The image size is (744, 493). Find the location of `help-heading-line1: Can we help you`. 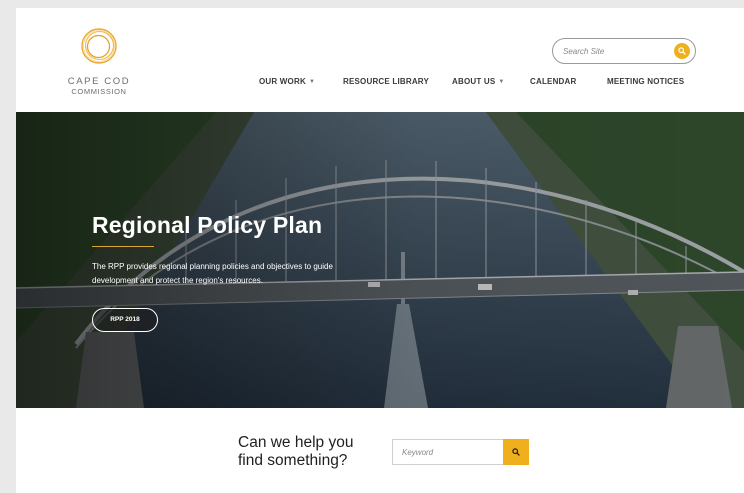

help-heading-line1: Can we help you is located at coordinates (296, 442).